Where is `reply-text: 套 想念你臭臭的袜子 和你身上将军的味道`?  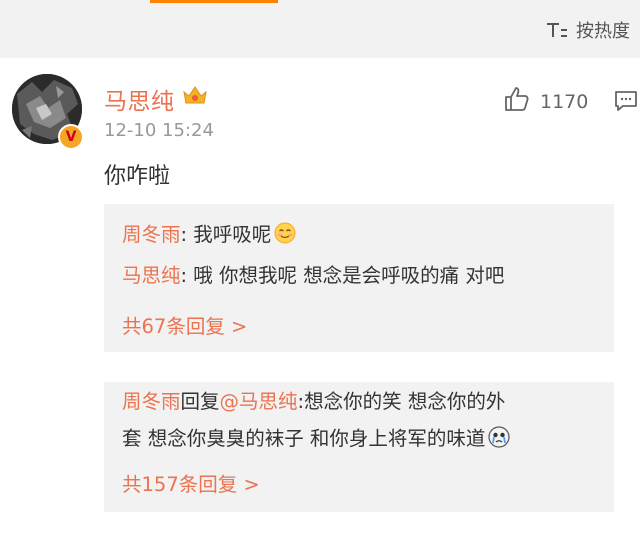 reply-text: 套 想念你臭臭的袜子 和你身上将军的味道 is located at coordinates (304, 438).